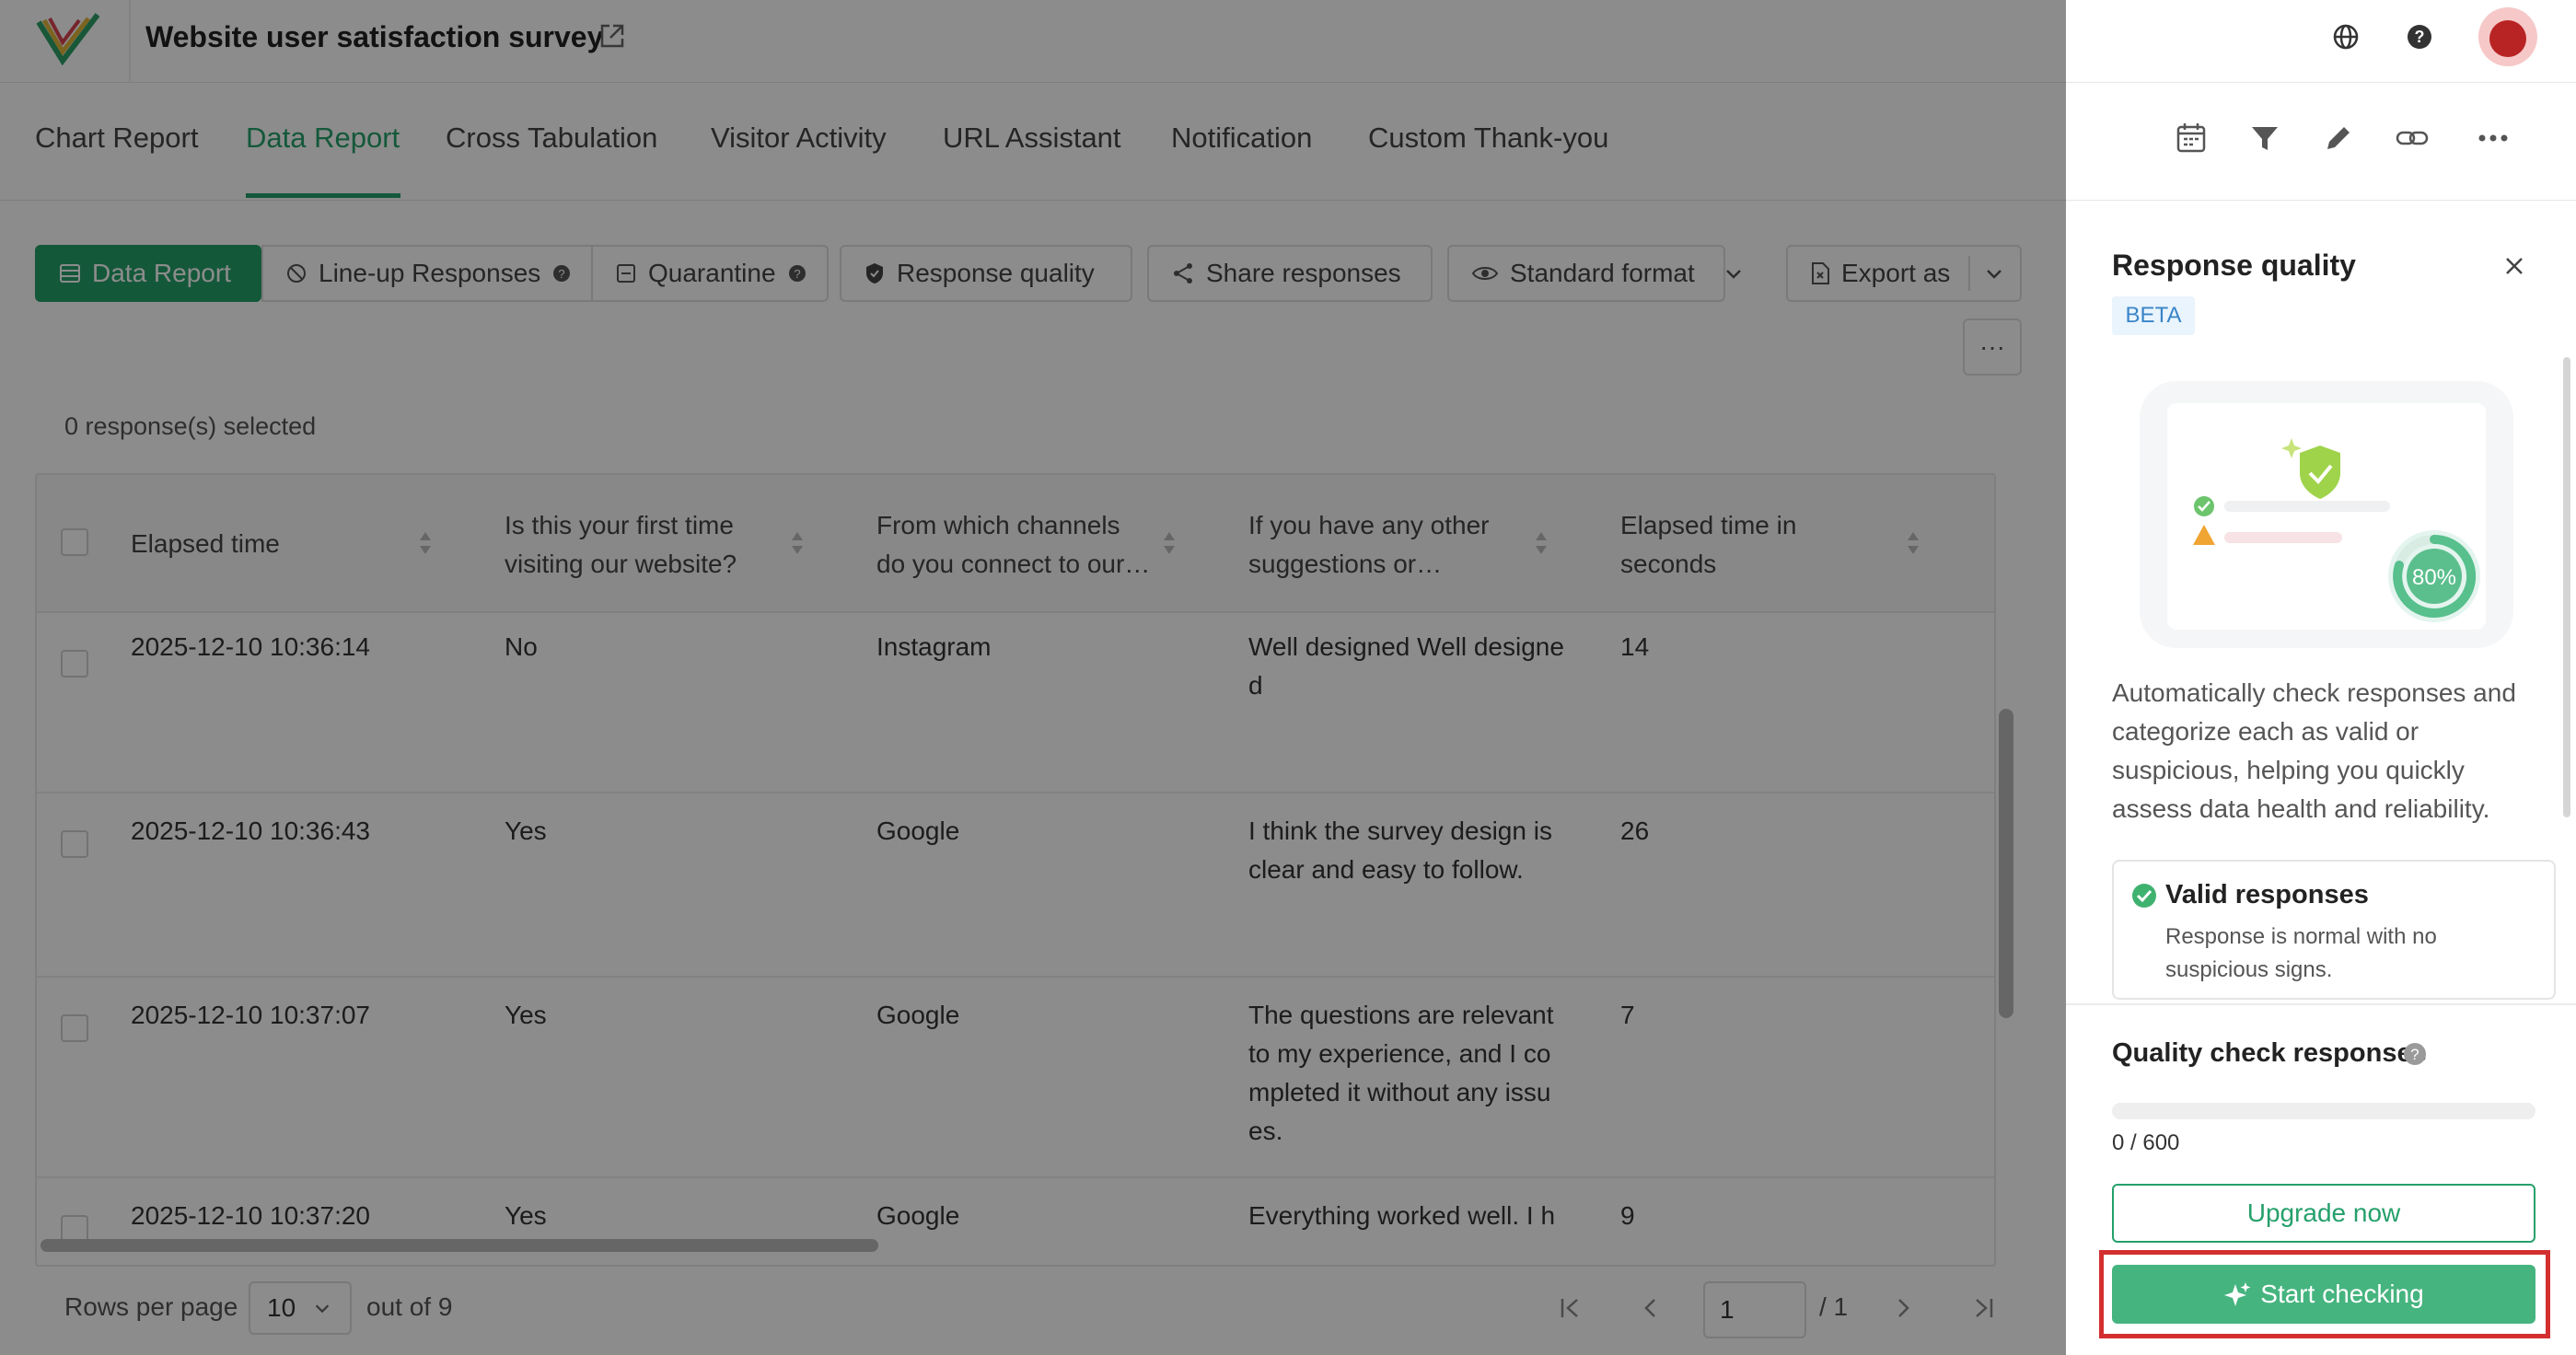  I want to click on panel-title: Response quality, so click(2234, 265).